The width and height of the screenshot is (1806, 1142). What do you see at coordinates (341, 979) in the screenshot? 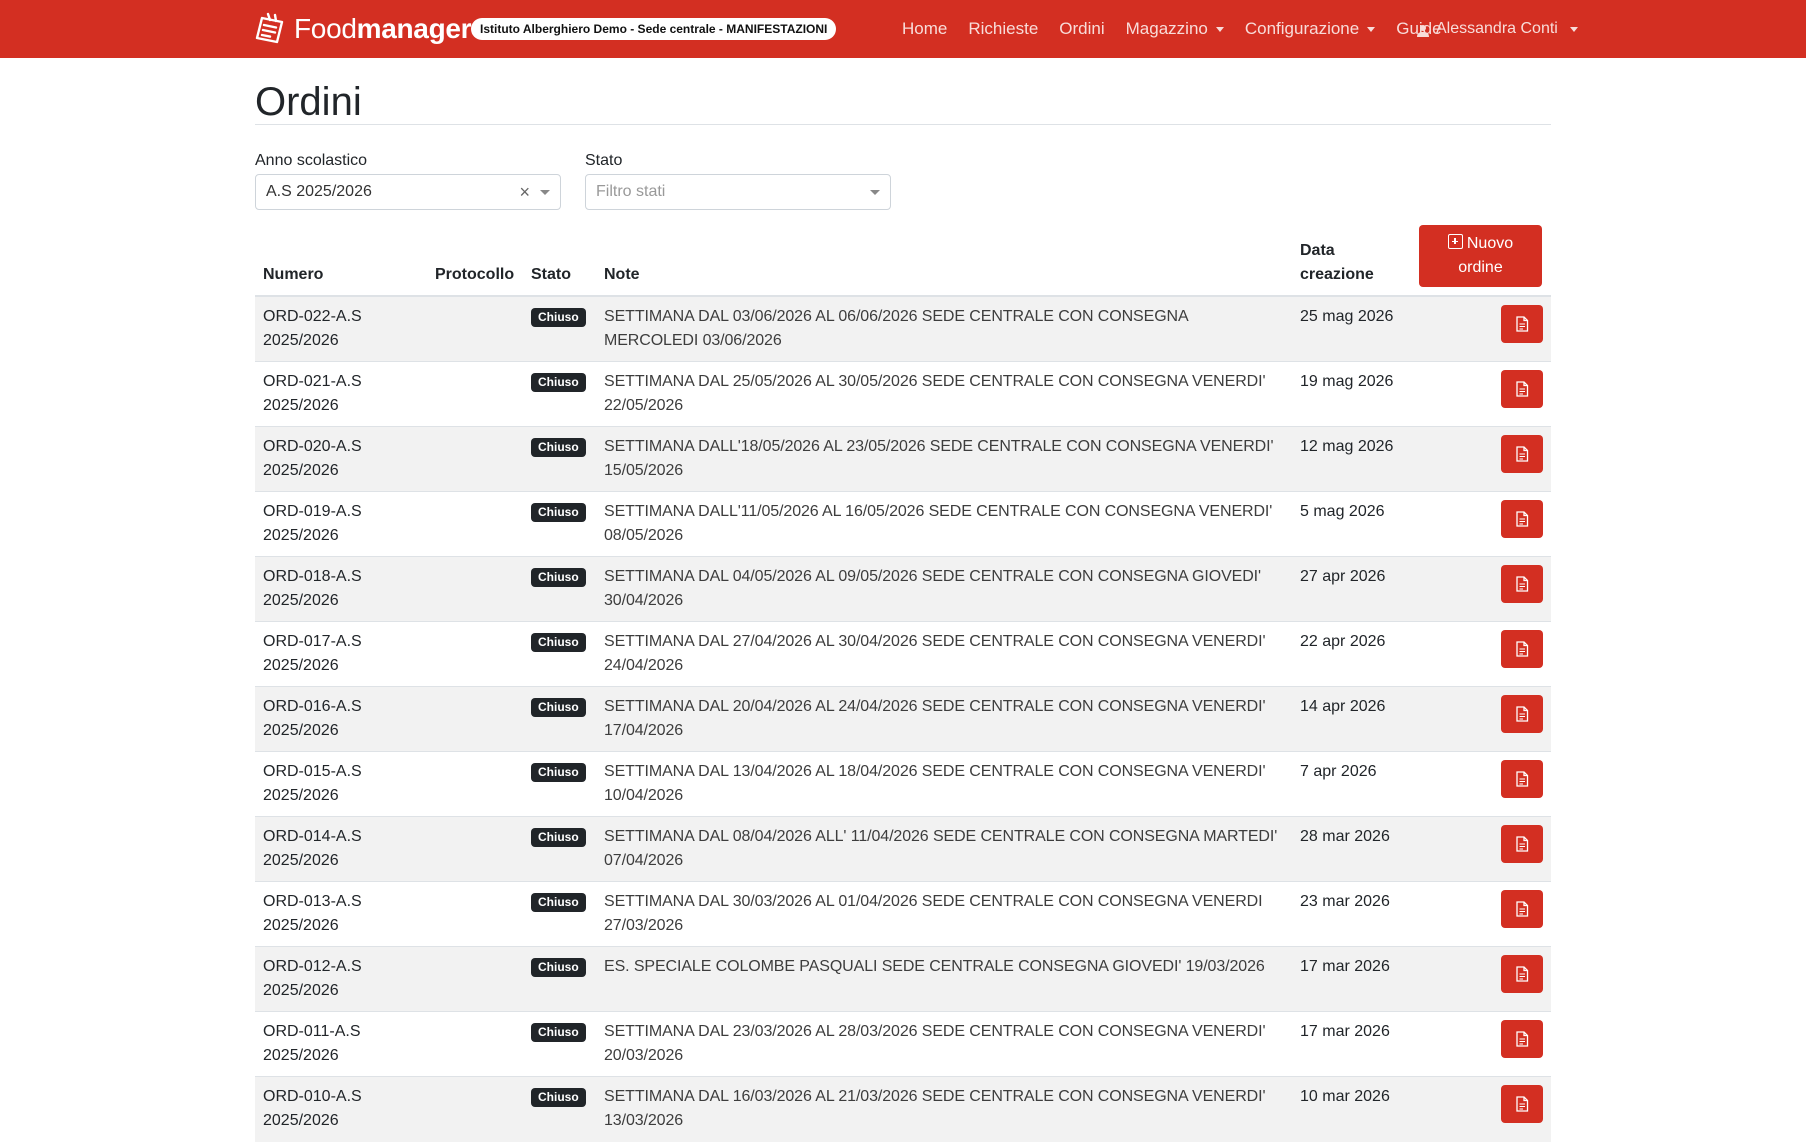
I see `cell-numero: ORD-012-A.S 2025/2026` at bounding box center [341, 979].